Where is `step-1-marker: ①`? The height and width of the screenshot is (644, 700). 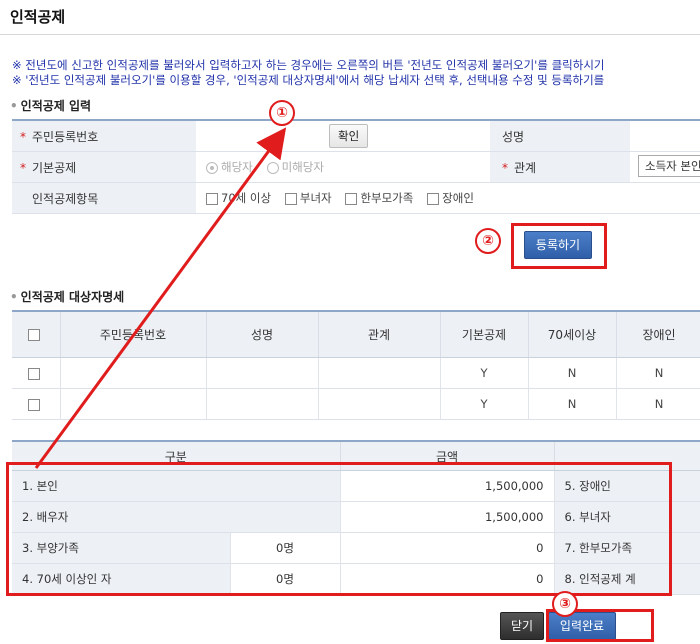 step-1-marker: ① is located at coordinates (282, 113).